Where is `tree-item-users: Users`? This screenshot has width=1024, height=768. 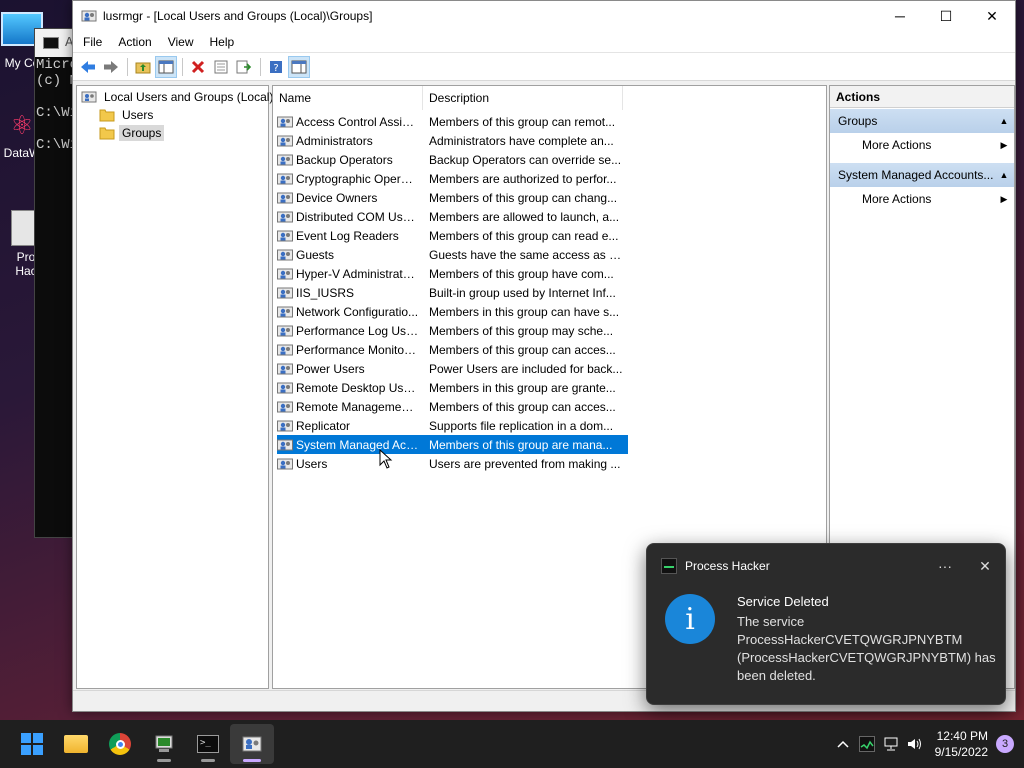 tree-item-users: Users is located at coordinates (172, 115).